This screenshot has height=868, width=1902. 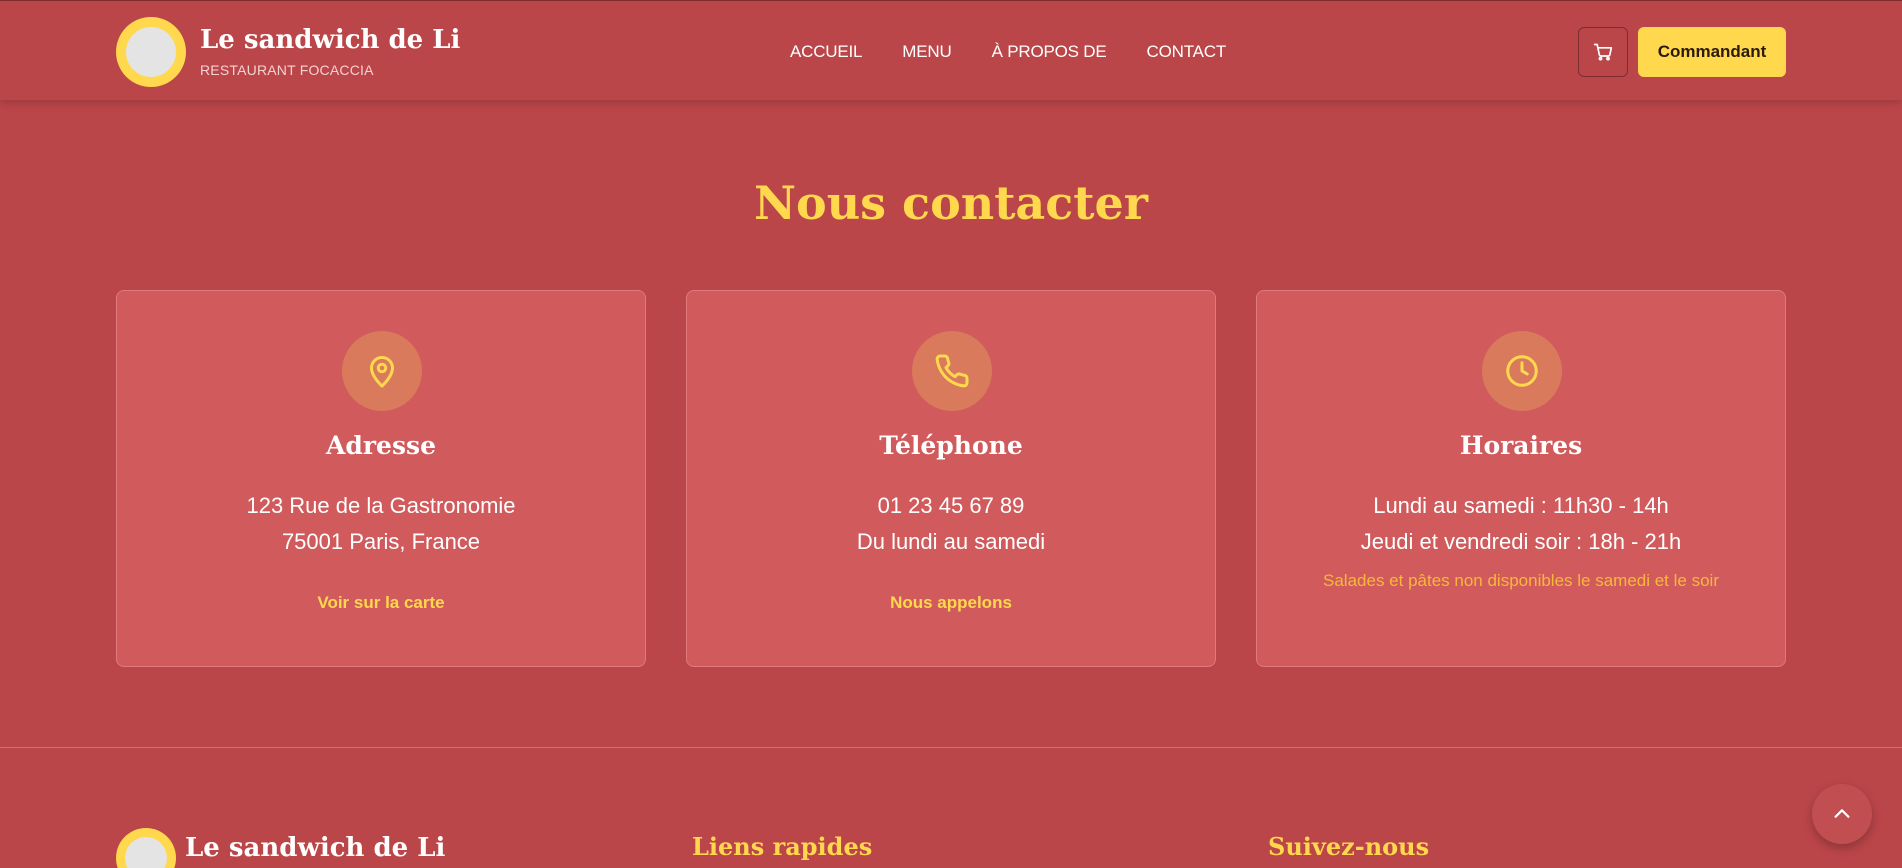 I want to click on nav-accueil: ACCUEIL, so click(x=826, y=52).